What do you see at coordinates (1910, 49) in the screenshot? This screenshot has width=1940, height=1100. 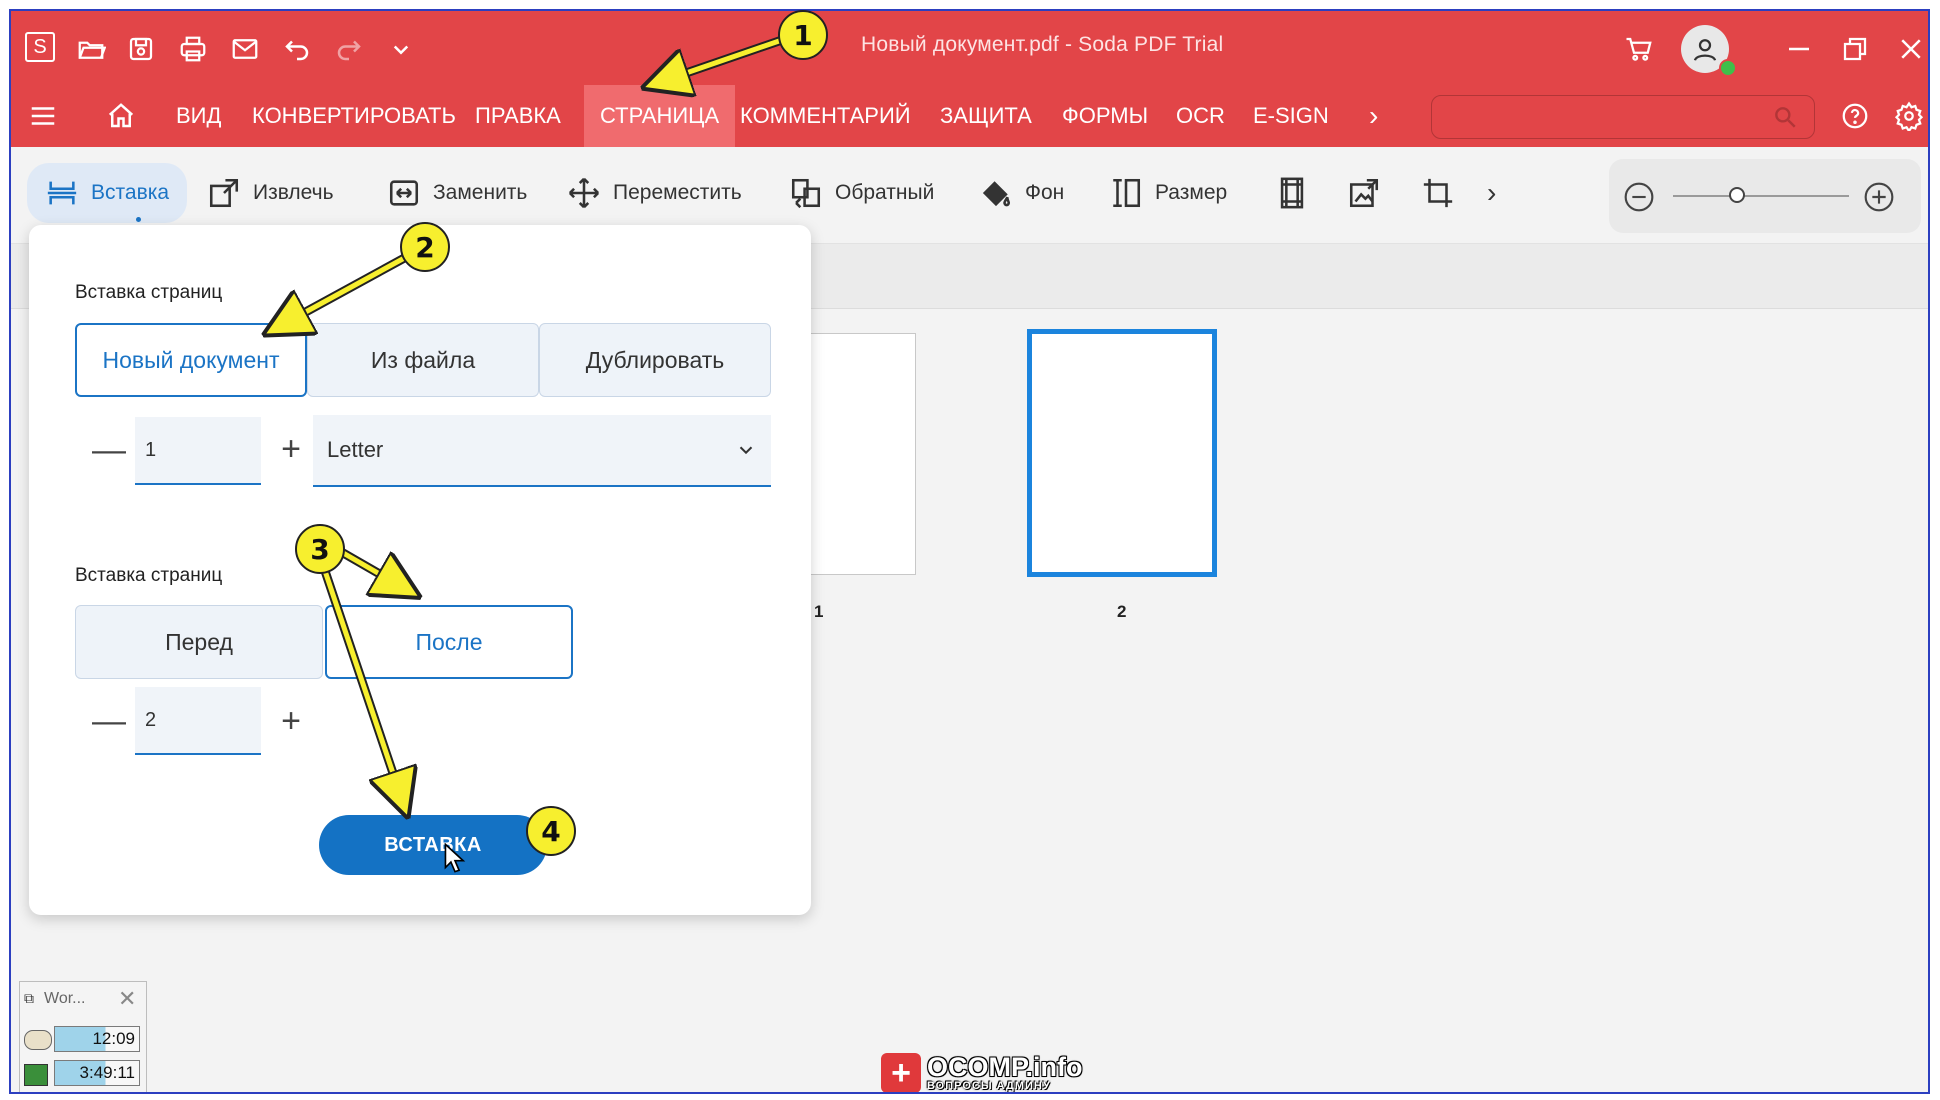 I see `close-icon` at bounding box center [1910, 49].